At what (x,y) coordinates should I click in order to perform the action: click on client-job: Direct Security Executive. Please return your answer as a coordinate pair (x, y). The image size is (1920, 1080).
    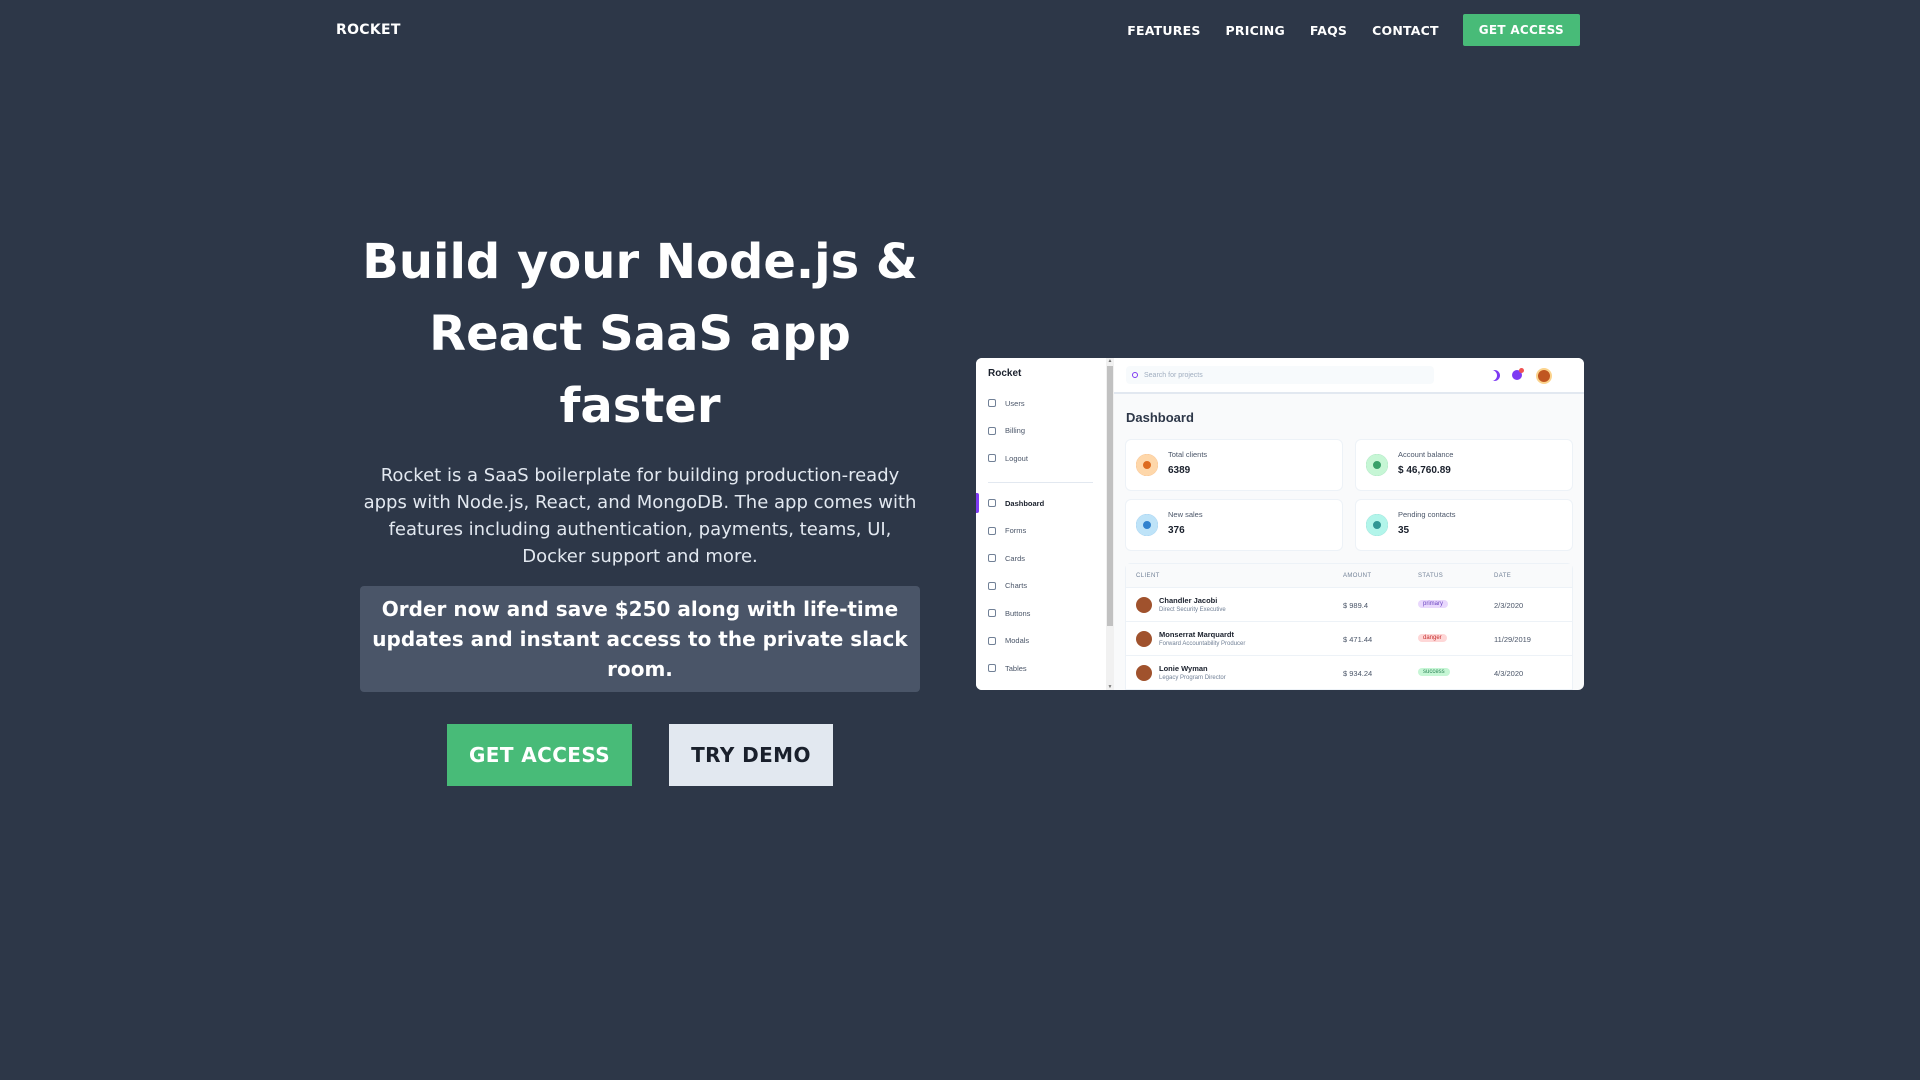
    Looking at the image, I should click on (1192, 610).